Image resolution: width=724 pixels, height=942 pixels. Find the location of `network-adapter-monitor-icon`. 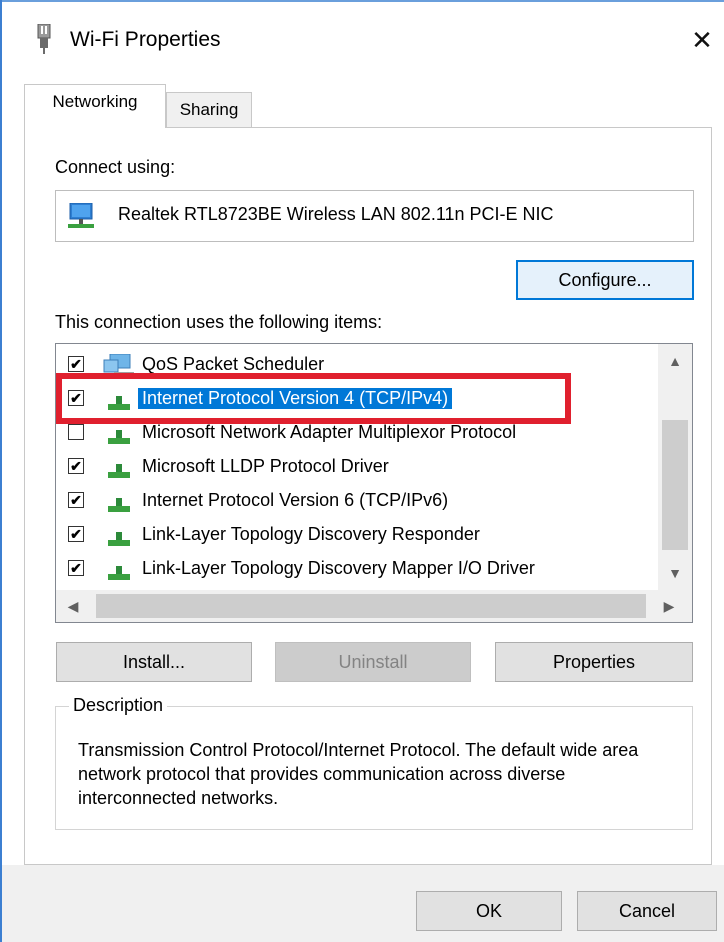

network-adapter-monitor-icon is located at coordinates (81, 215).